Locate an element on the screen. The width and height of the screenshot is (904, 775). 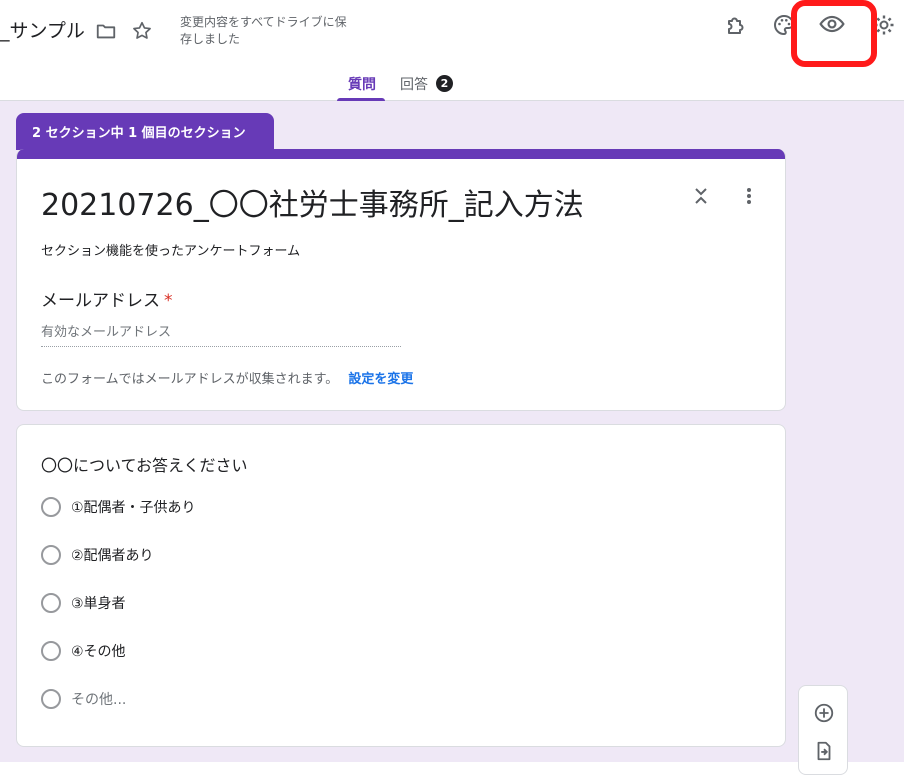
tab-responses: 回答 2 is located at coordinates (426, 83).